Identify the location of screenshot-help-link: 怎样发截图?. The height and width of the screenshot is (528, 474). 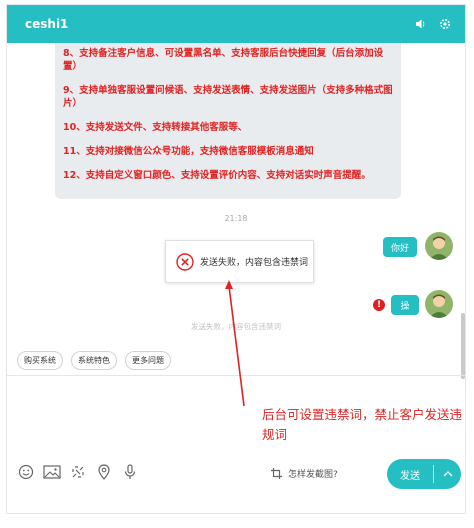
(304, 473).